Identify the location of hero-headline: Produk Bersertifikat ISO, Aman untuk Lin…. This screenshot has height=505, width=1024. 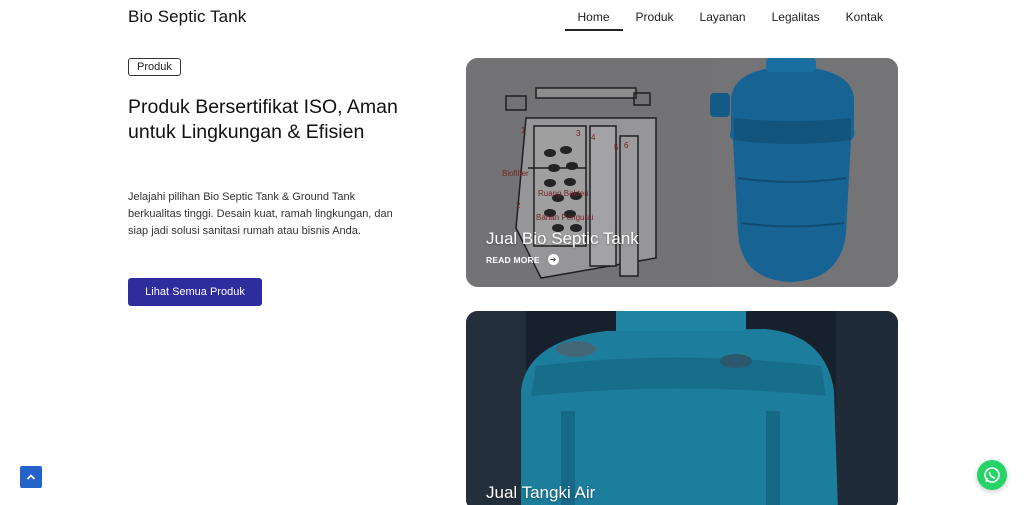
(263, 119).